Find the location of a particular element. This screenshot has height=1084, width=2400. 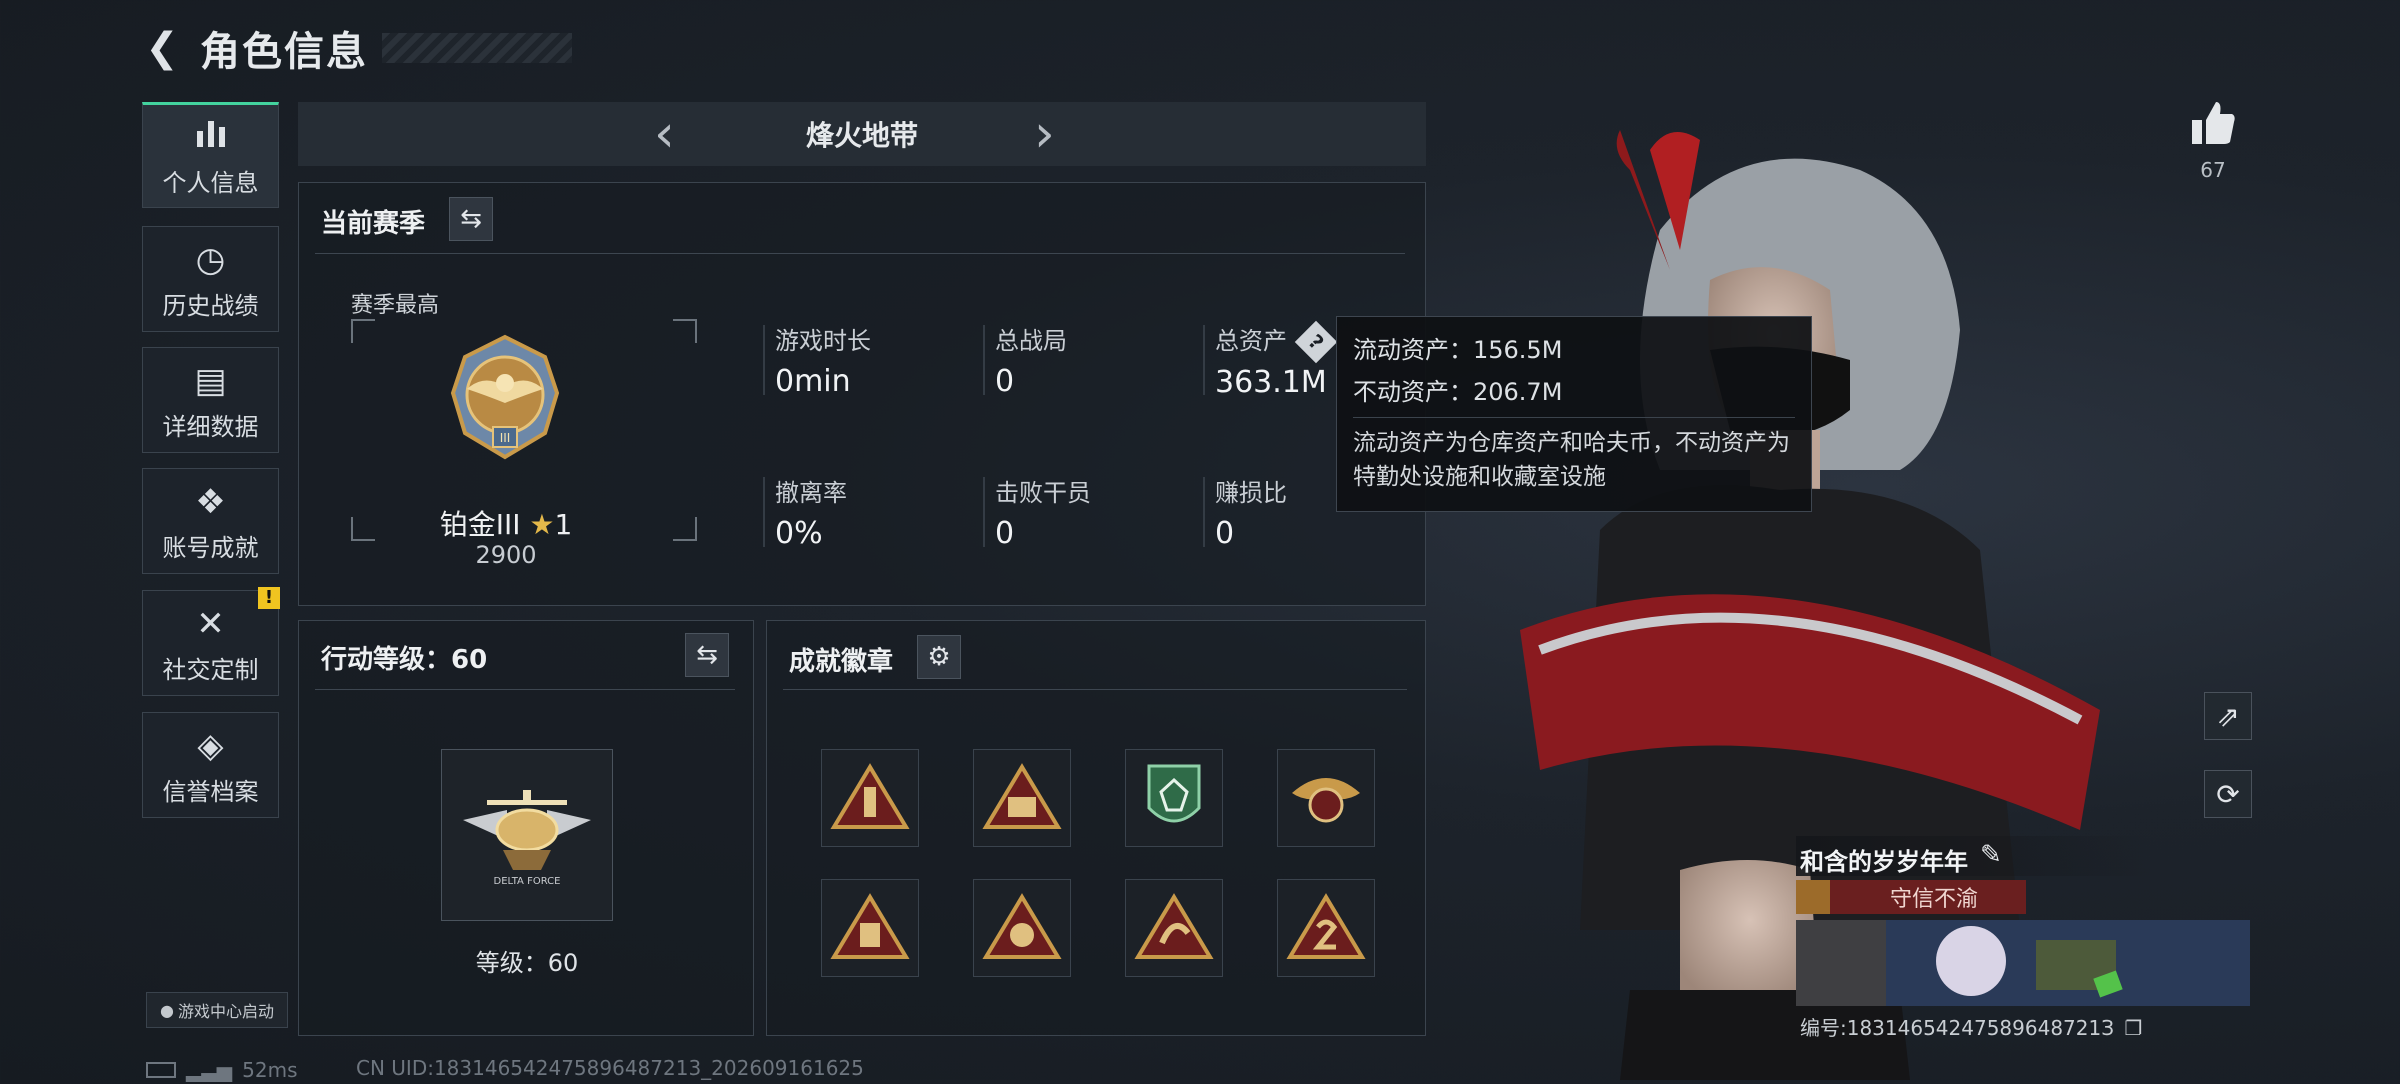

stat-kills: 击败干员 0 is located at coordinates (1037, 512).